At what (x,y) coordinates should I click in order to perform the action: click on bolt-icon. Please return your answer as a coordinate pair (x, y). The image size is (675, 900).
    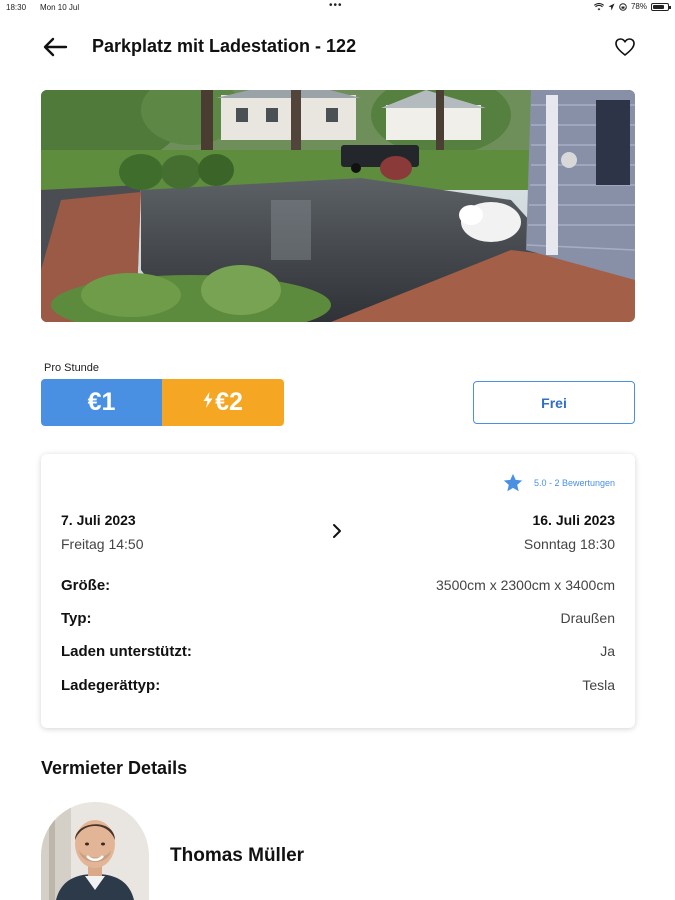
    Looking at the image, I should click on (208, 402).